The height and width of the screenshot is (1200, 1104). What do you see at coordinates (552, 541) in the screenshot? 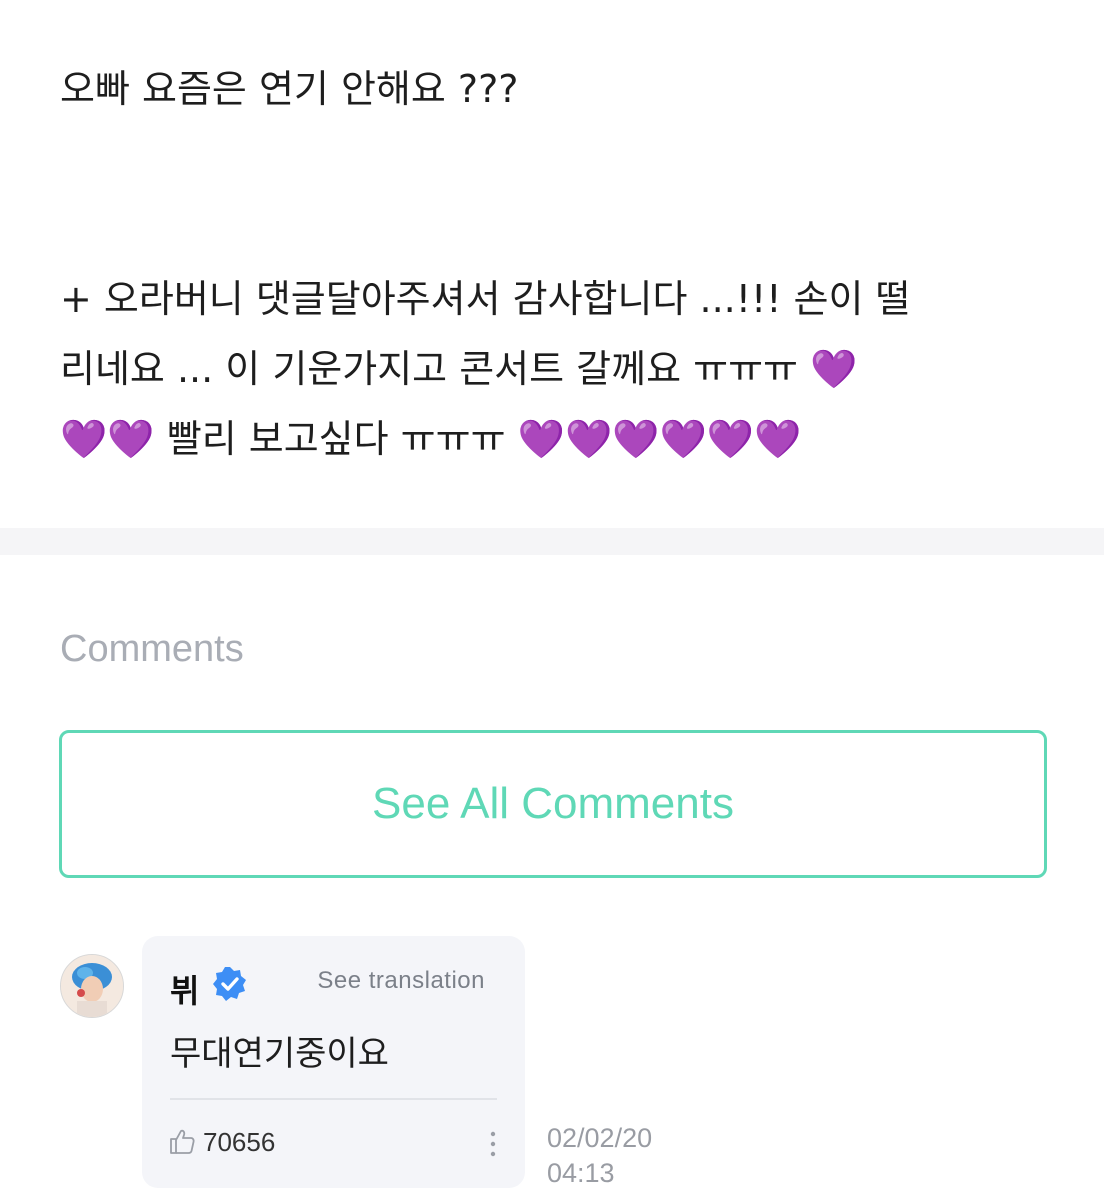
I see `section-divider` at bounding box center [552, 541].